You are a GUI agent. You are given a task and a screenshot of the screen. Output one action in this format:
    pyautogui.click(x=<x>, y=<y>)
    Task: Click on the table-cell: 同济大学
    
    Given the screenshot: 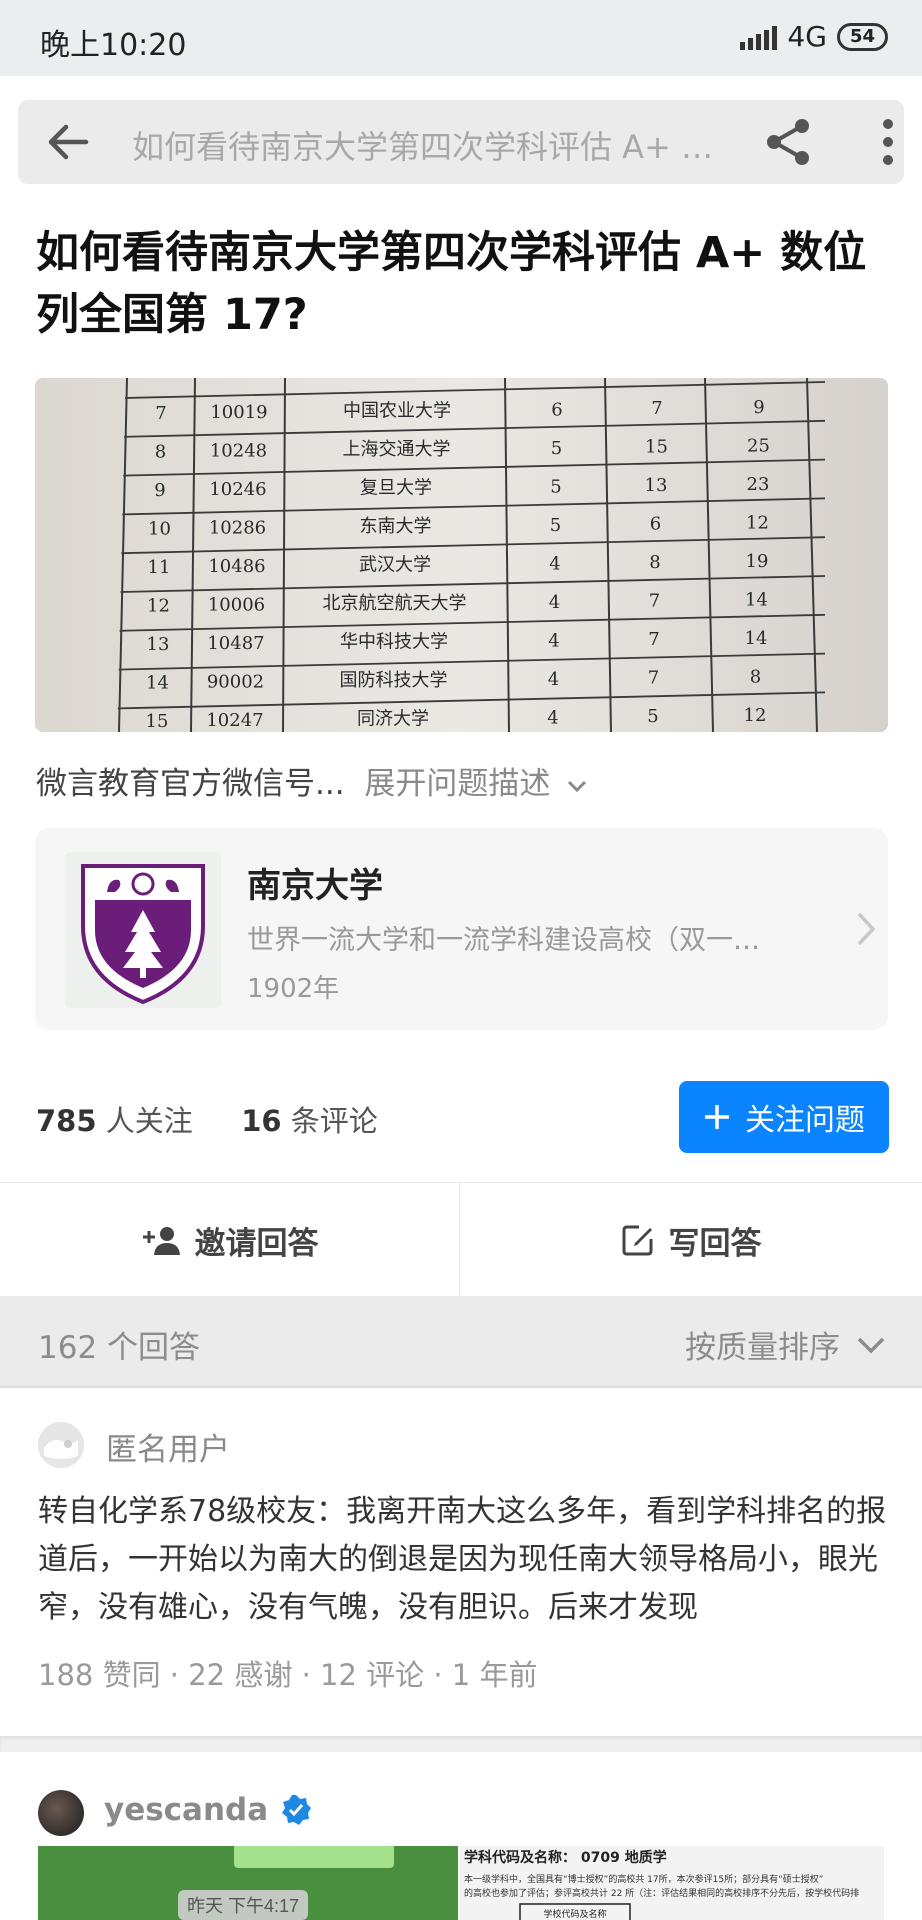 What is the action you would take?
    pyautogui.click(x=393, y=719)
    